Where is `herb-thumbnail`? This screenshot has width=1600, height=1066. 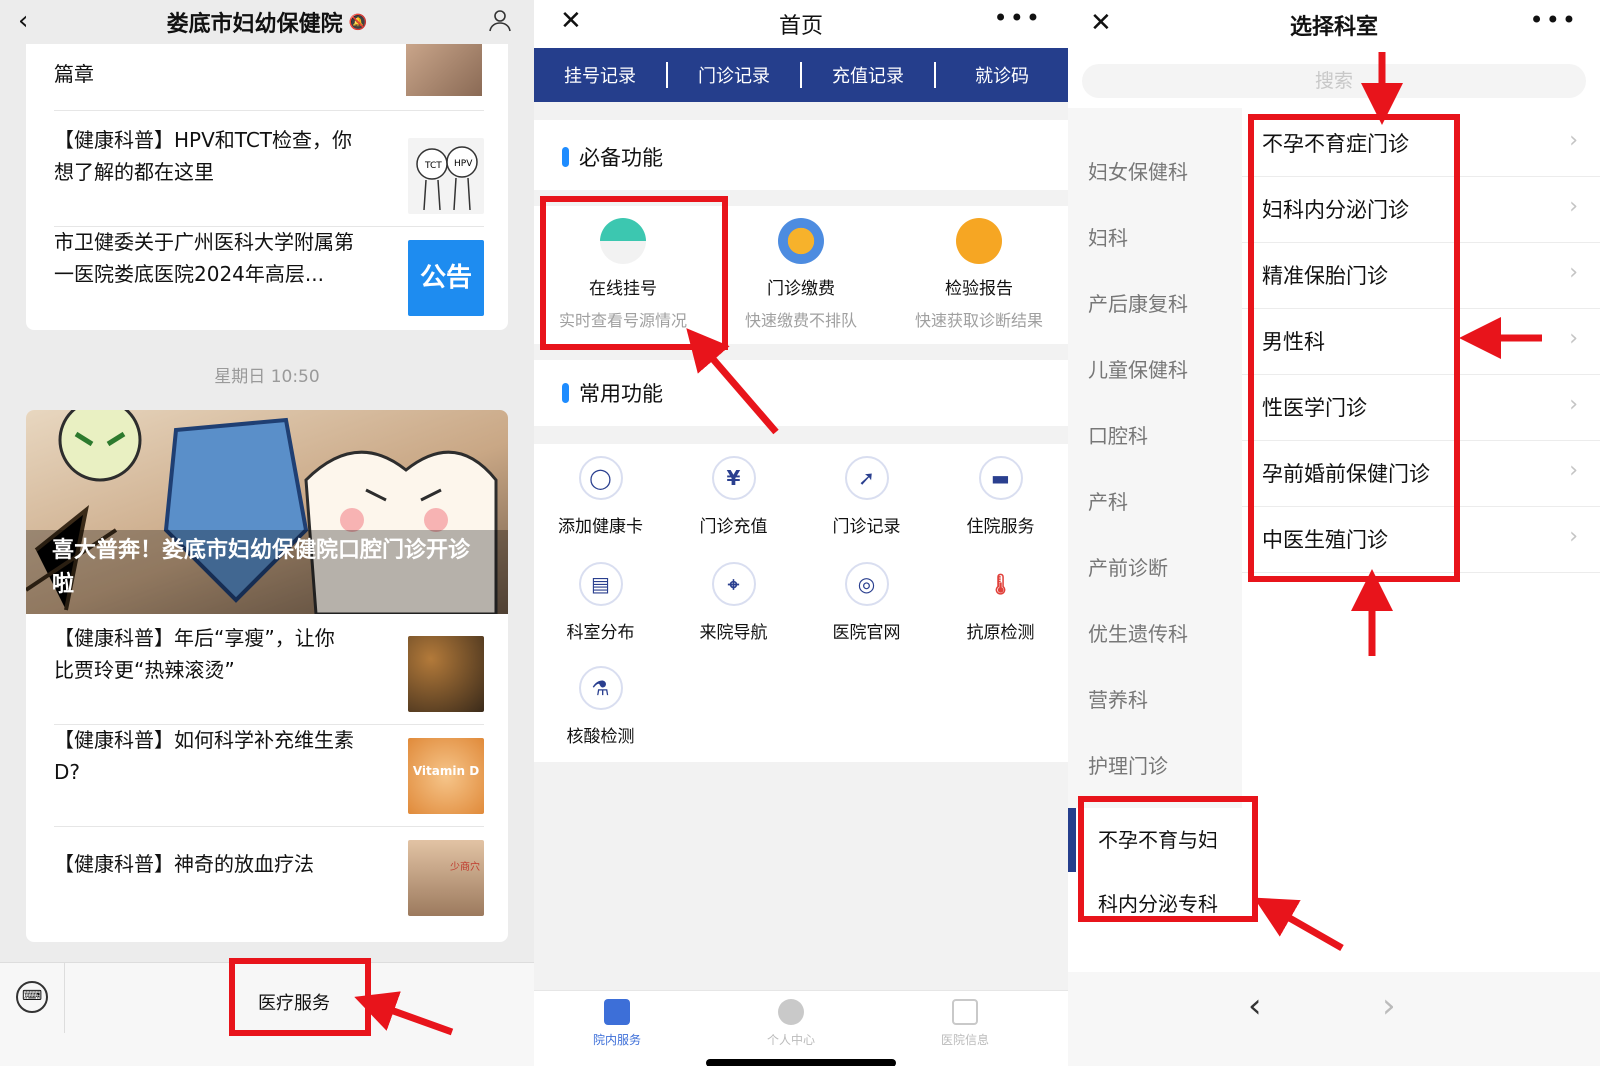
herb-thumbnail is located at coordinates (446, 674).